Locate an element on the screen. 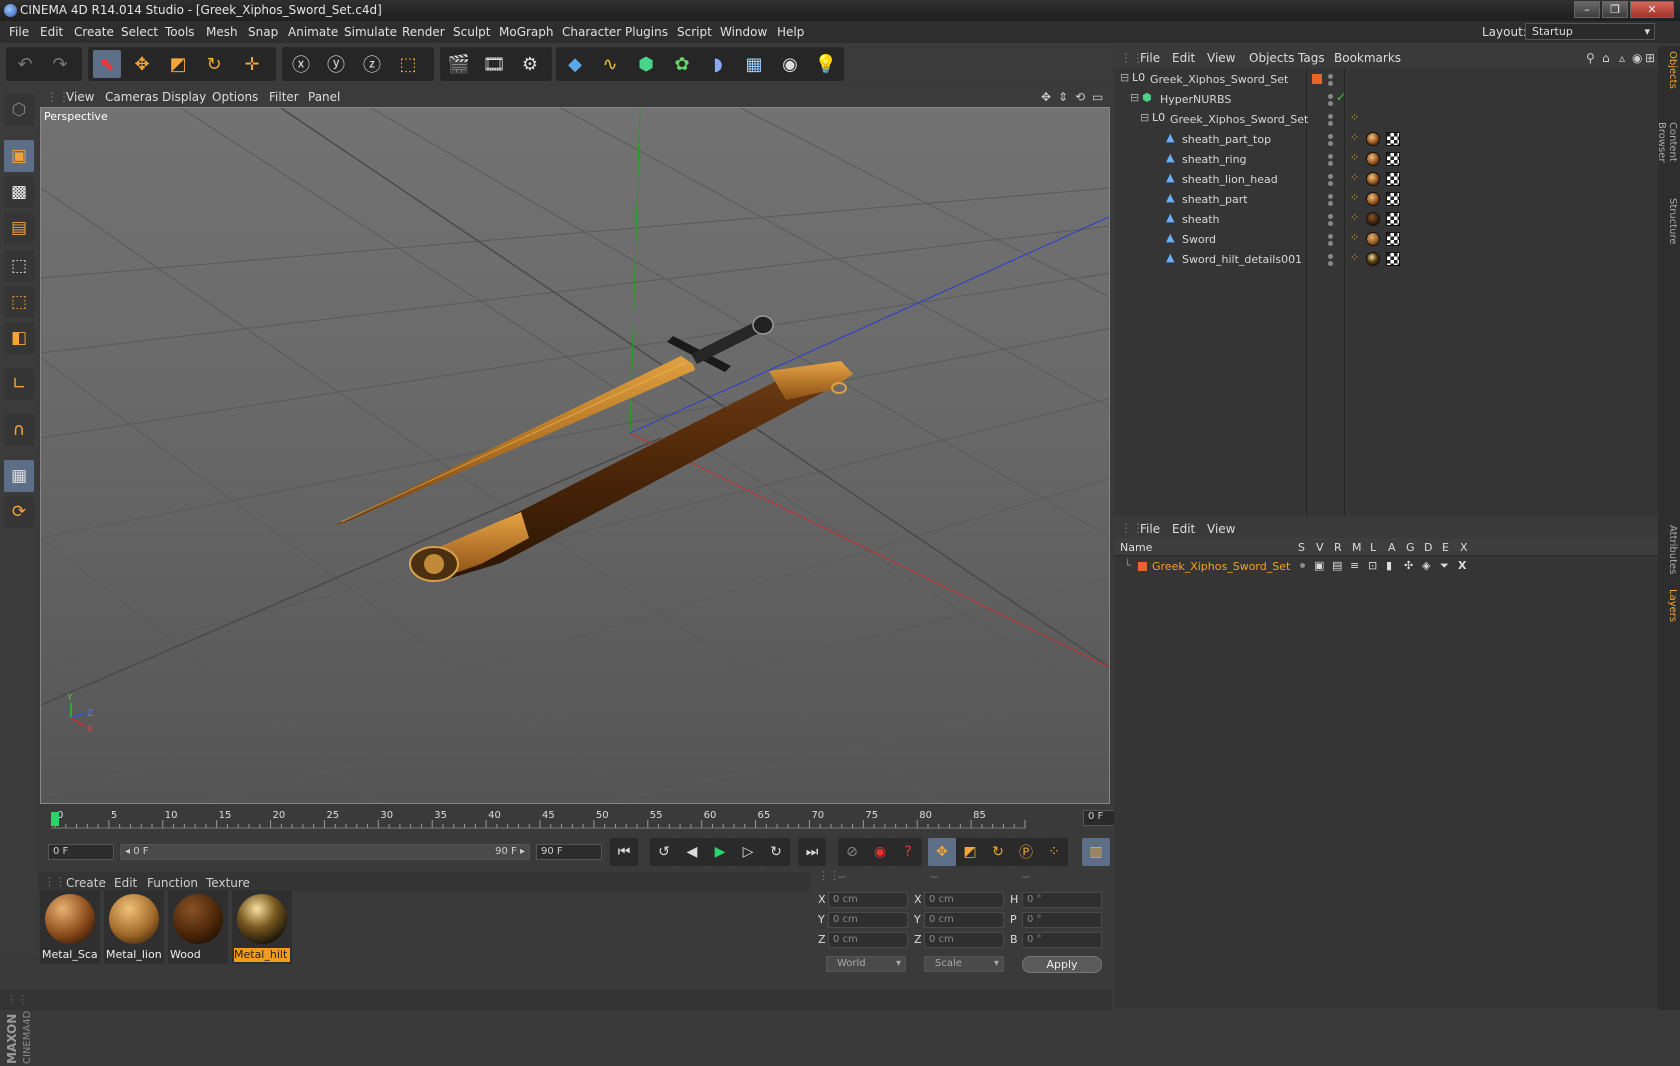  layer-col-name: Name is located at coordinates (1136, 547).